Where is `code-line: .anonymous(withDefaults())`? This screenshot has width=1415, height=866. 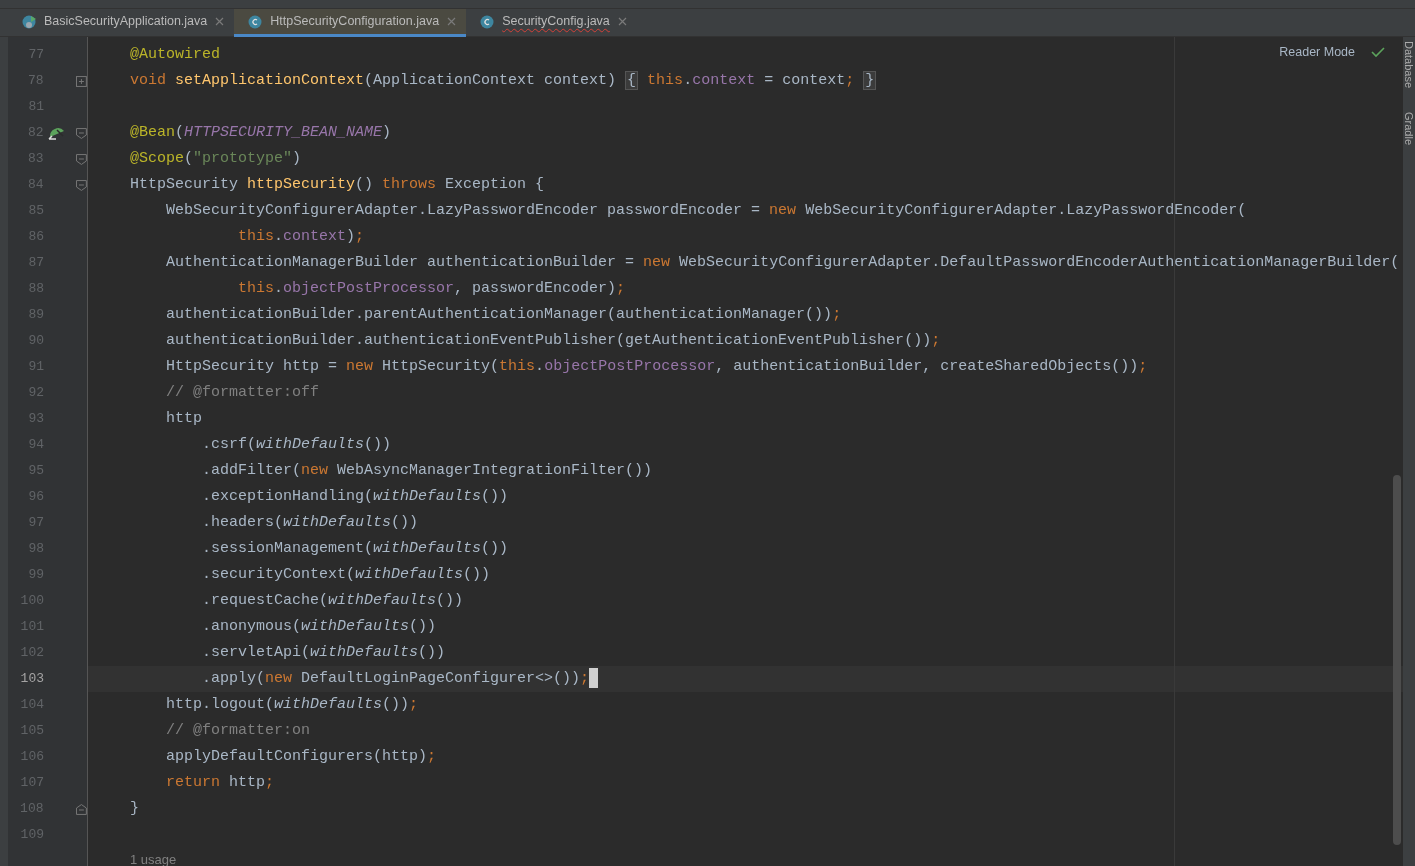
code-line: .anonymous(withDefaults()) is located at coordinates (319, 626).